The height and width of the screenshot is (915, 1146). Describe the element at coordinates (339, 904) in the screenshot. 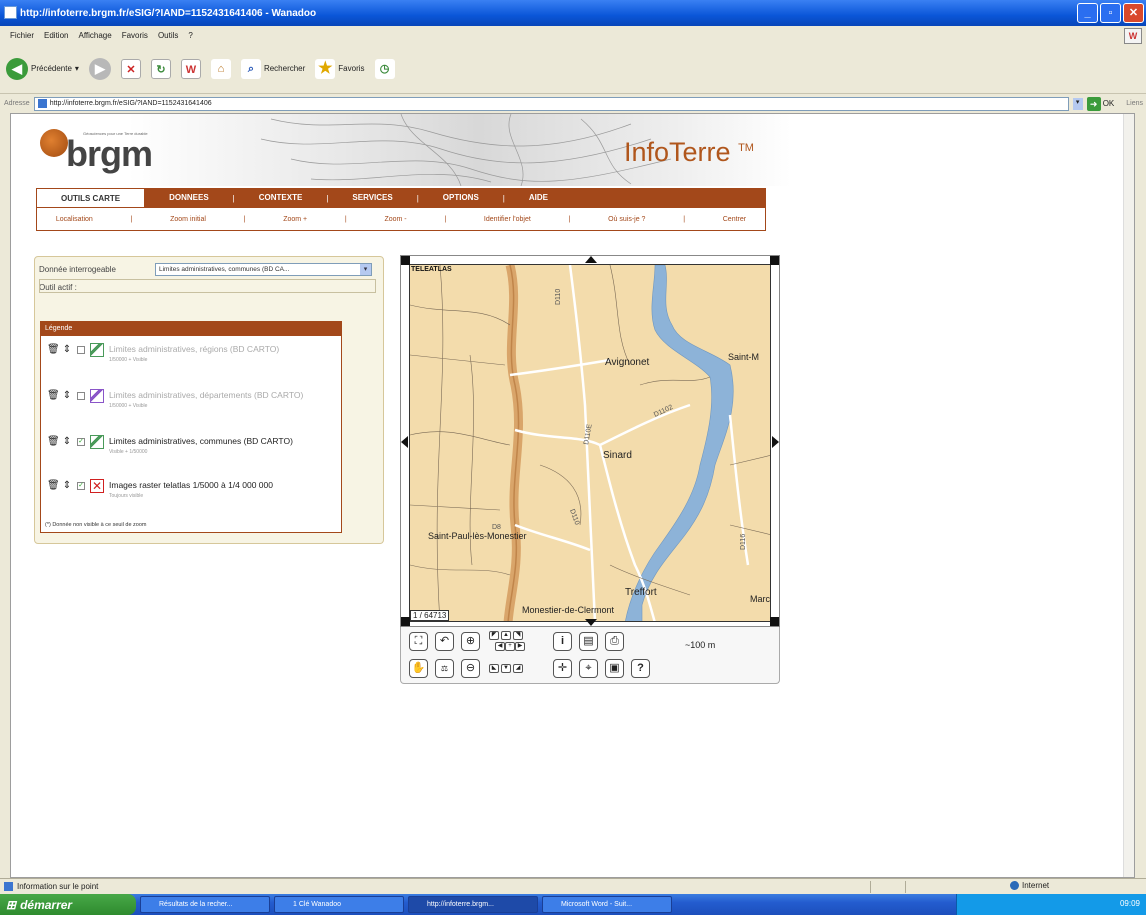

I see `taskbar-item: 1 Clé Wanadoo` at that location.